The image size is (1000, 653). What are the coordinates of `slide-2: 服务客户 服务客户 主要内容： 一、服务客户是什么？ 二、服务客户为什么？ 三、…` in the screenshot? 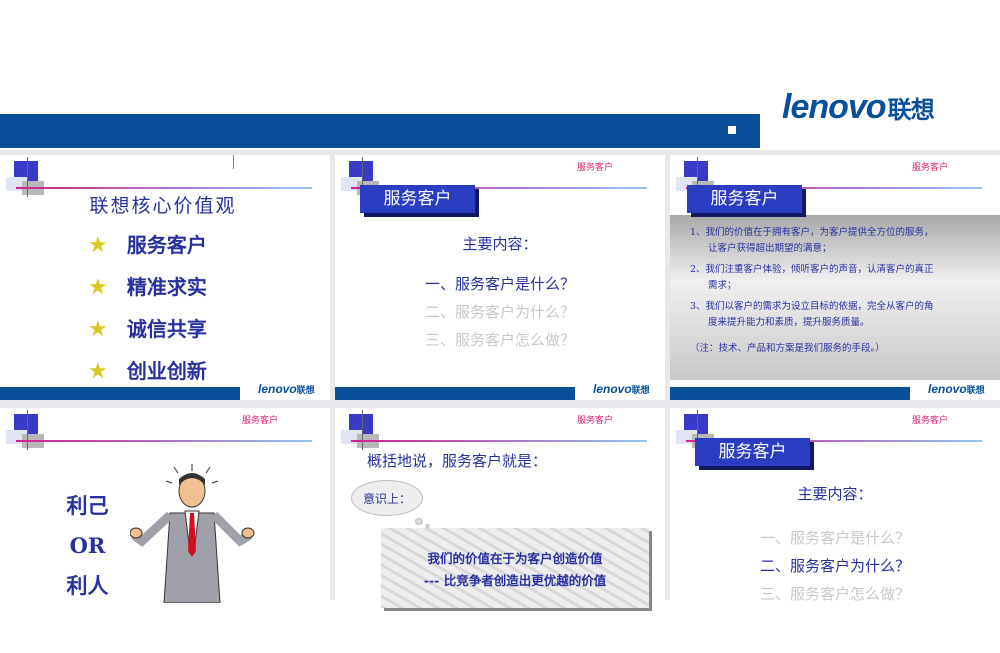 It's located at (500, 277).